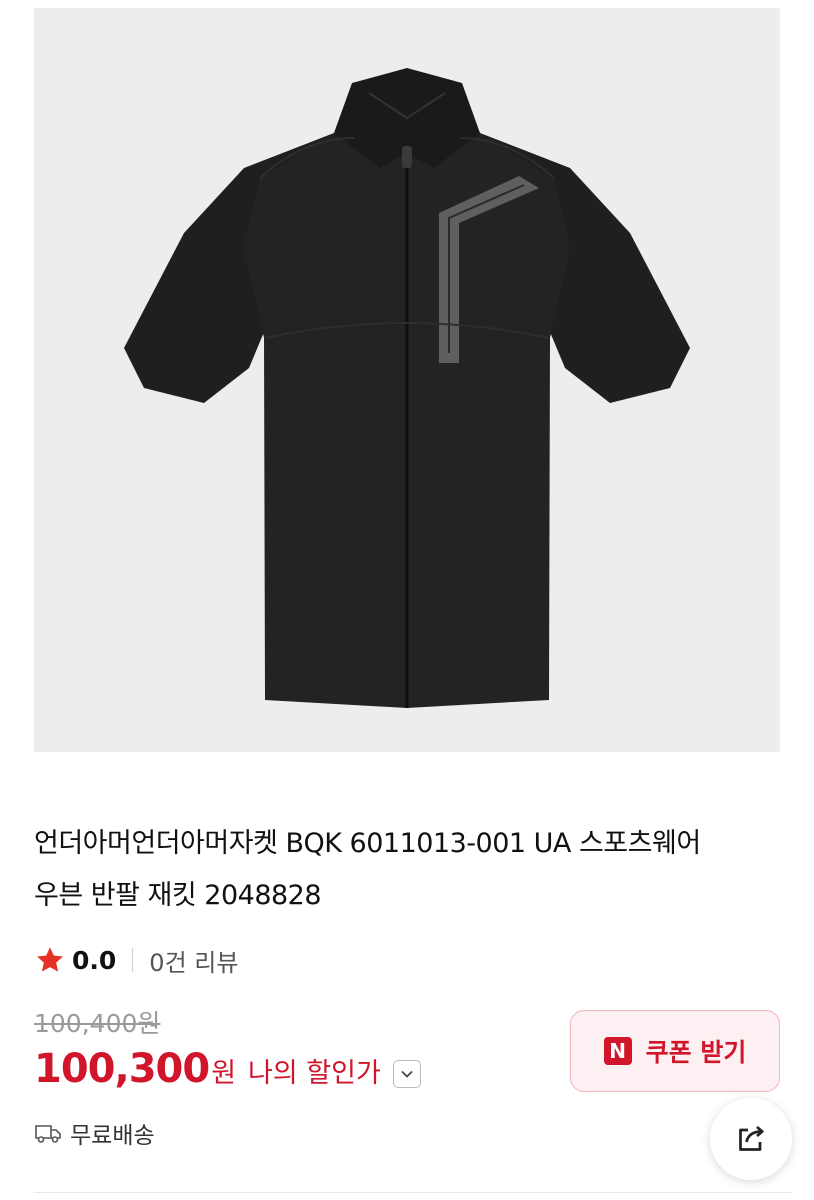 This screenshot has width=814, height=1200. I want to click on section-divider, so click(413, 1192).